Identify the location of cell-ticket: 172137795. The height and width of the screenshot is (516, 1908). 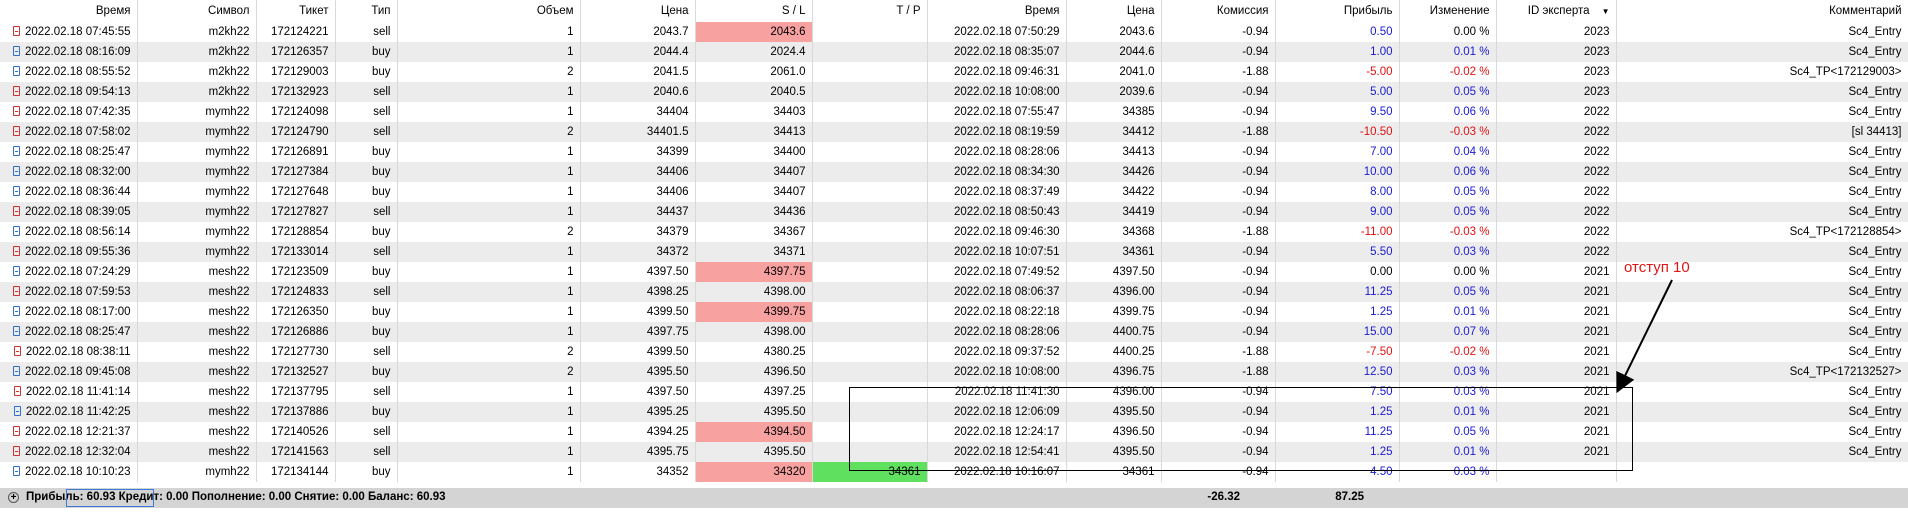
(296, 392).